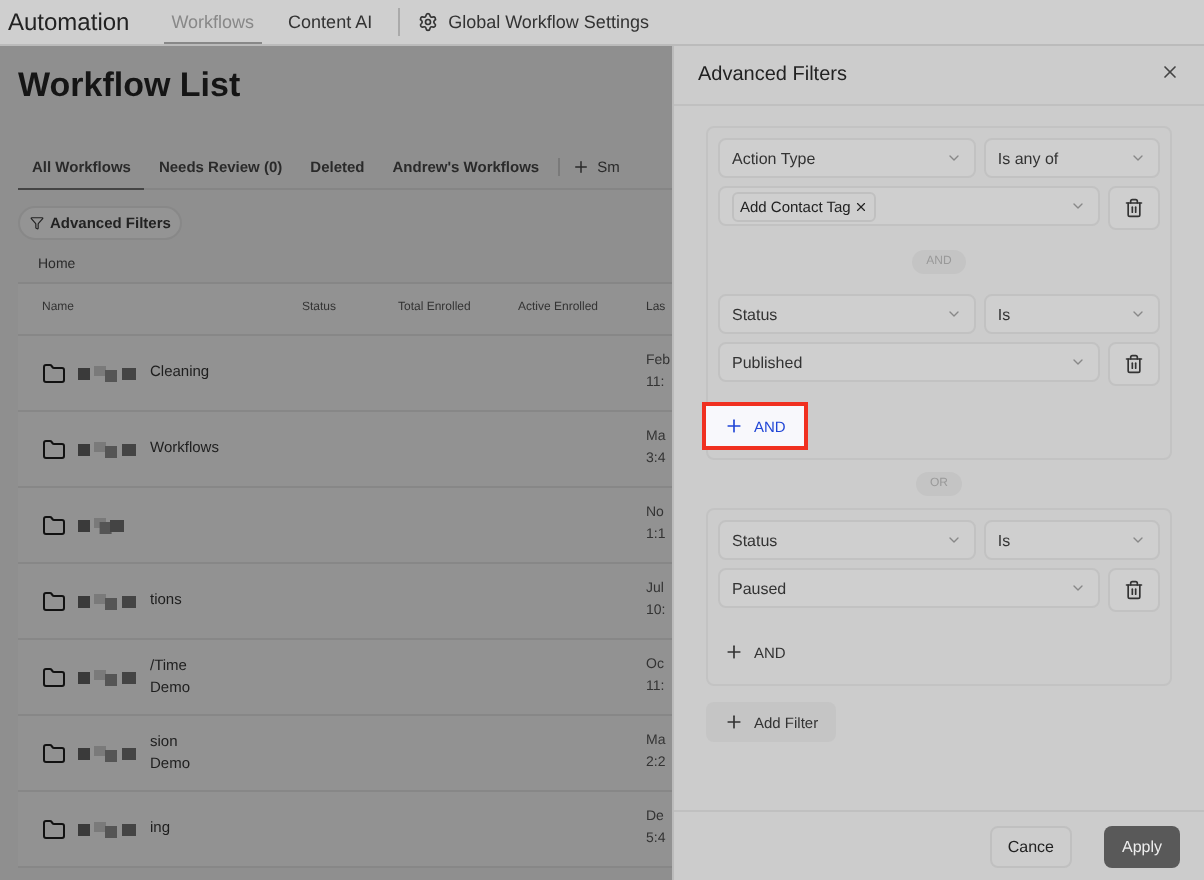 The height and width of the screenshot is (880, 1204). Describe the element at coordinates (37, 223) in the screenshot. I see `filter-icon` at that location.